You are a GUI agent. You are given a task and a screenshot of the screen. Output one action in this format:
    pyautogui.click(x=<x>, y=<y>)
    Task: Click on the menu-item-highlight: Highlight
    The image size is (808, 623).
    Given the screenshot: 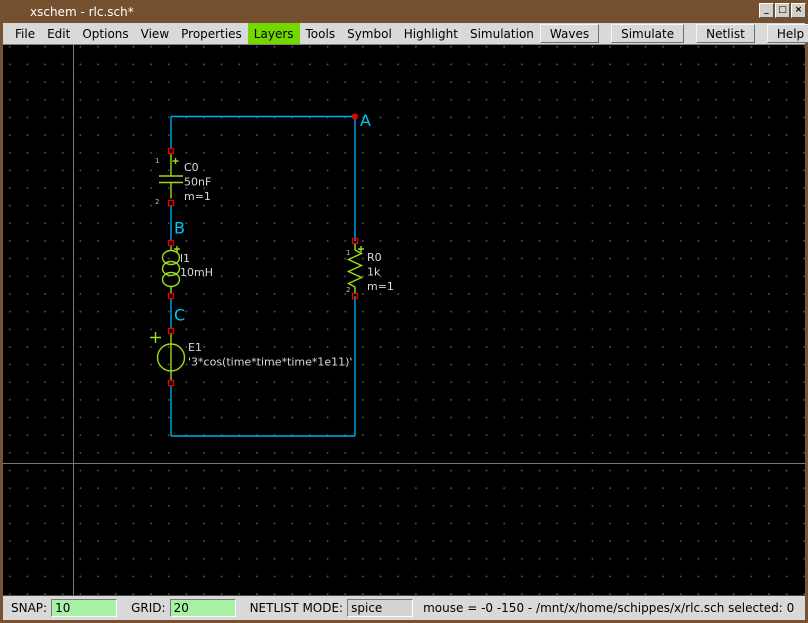 What is the action you would take?
    pyautogui.click(x=431, y=33)
    